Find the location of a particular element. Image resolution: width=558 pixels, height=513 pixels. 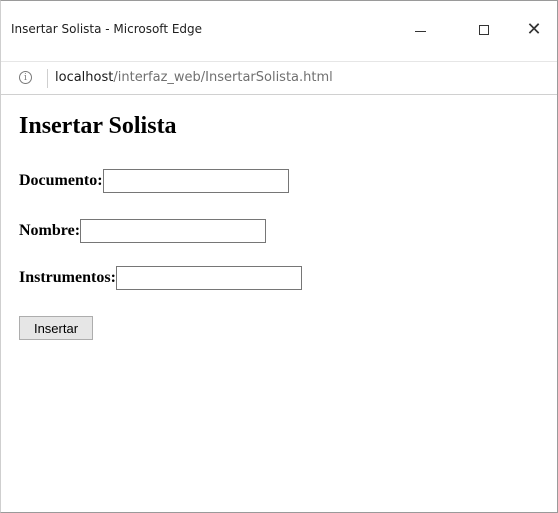

nombre-row: Nombre: is located at coordinates (143, 231).